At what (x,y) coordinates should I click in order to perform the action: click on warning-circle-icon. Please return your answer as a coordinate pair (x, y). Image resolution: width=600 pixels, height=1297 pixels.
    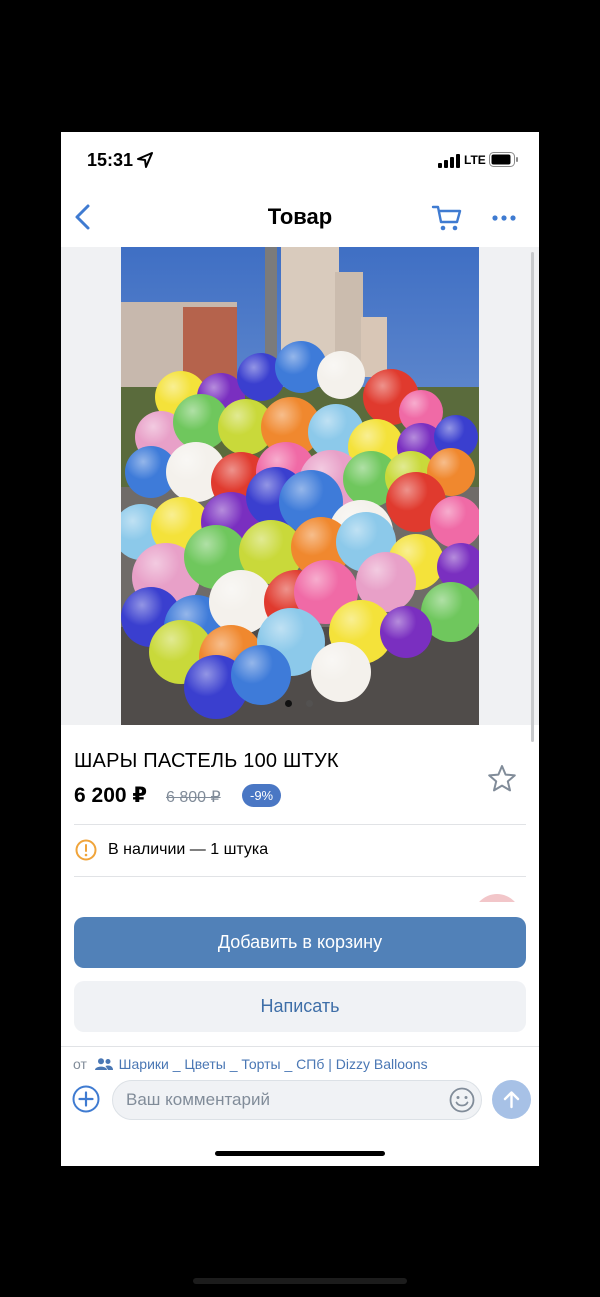
    Looking at the image, I should click on (86, 850).